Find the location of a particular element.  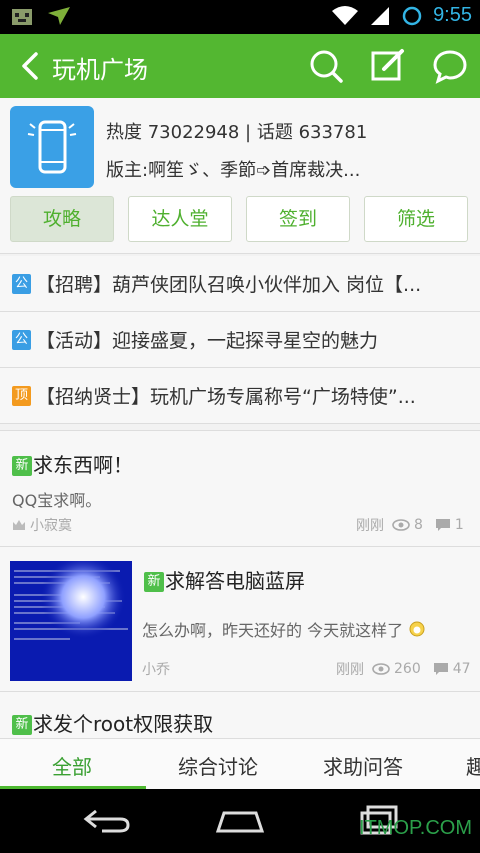

post-body: 怎么办啊，昨天还好的 今天就这样了 is located at coordinates (273, 630).